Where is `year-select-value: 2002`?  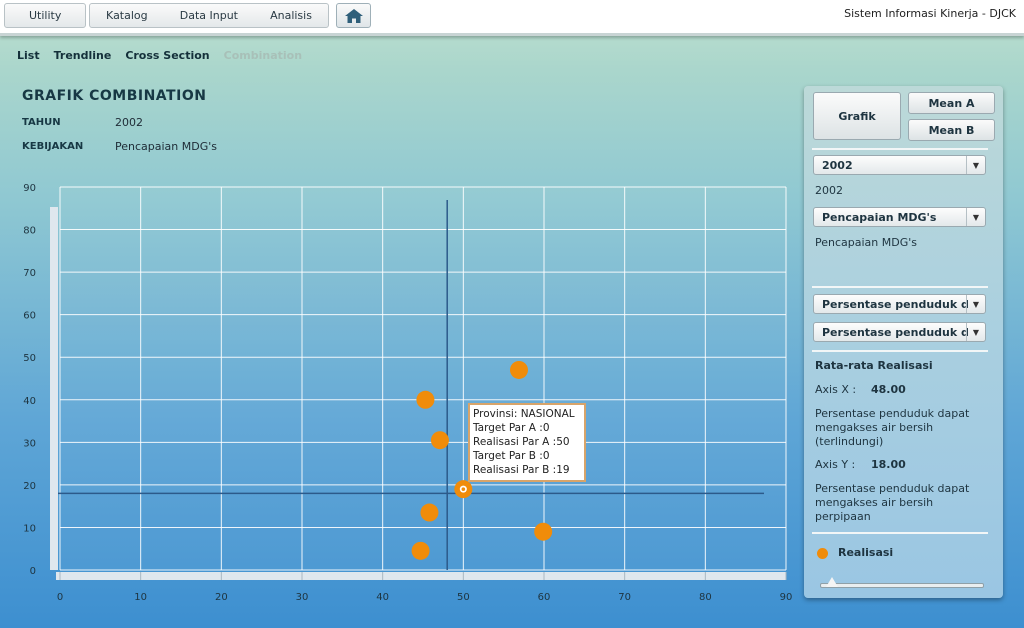 year-select-value: 2002 is located at coordinates (837, 165).